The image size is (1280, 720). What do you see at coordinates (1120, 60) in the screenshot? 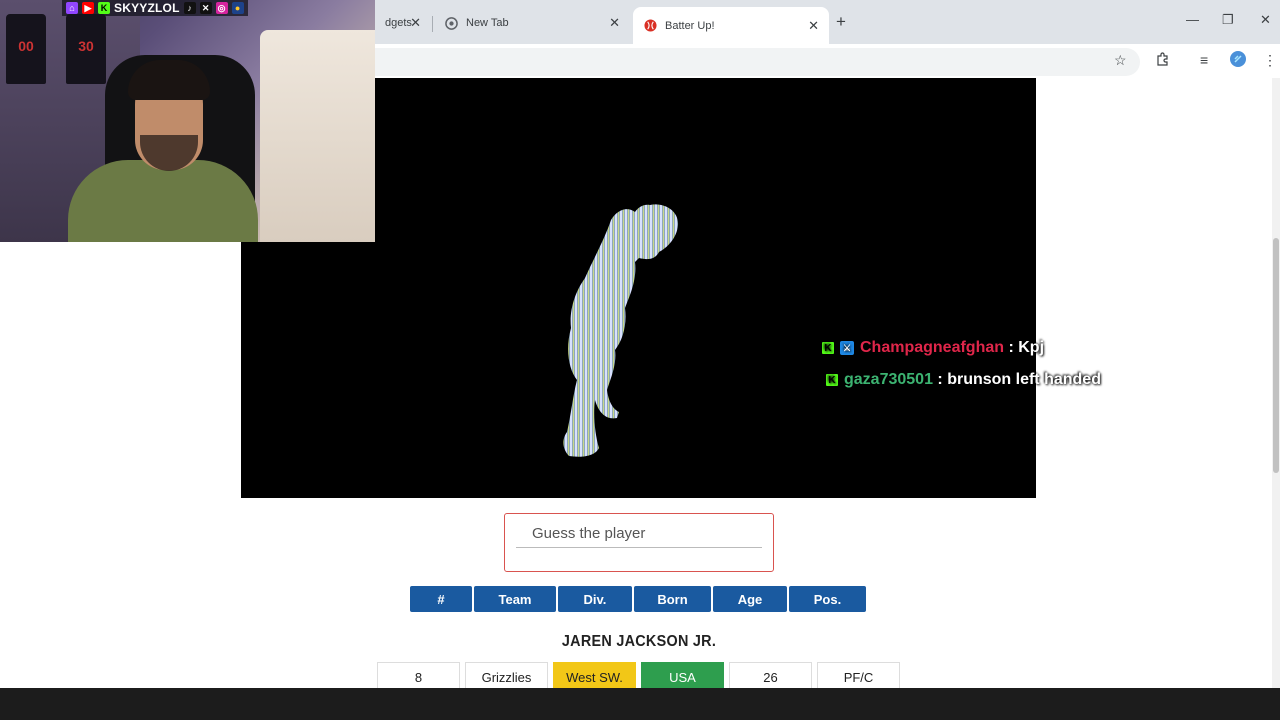
I see `star-icon: ☆` at bounding box center [1120, 60].